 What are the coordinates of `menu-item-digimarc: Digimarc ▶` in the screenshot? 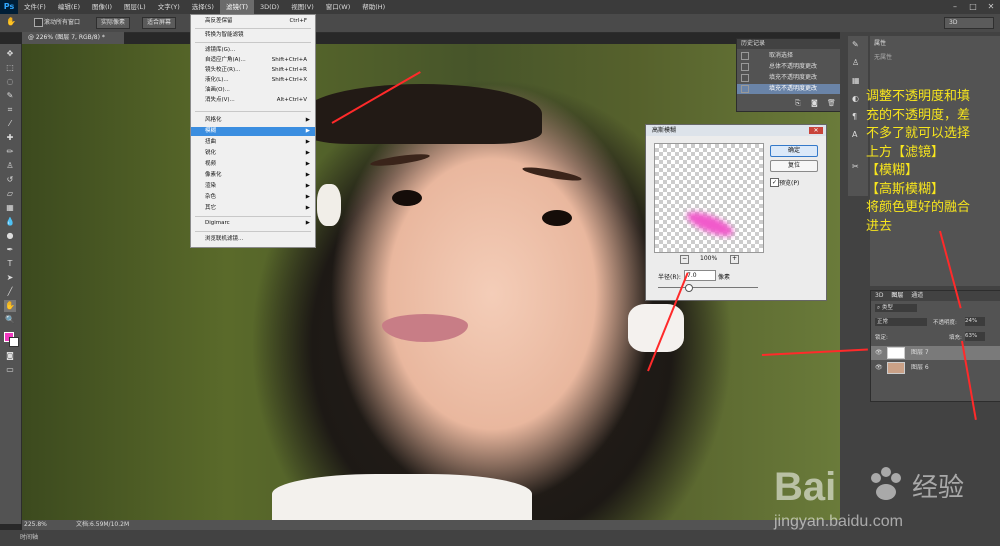 It's located at (253, 223).